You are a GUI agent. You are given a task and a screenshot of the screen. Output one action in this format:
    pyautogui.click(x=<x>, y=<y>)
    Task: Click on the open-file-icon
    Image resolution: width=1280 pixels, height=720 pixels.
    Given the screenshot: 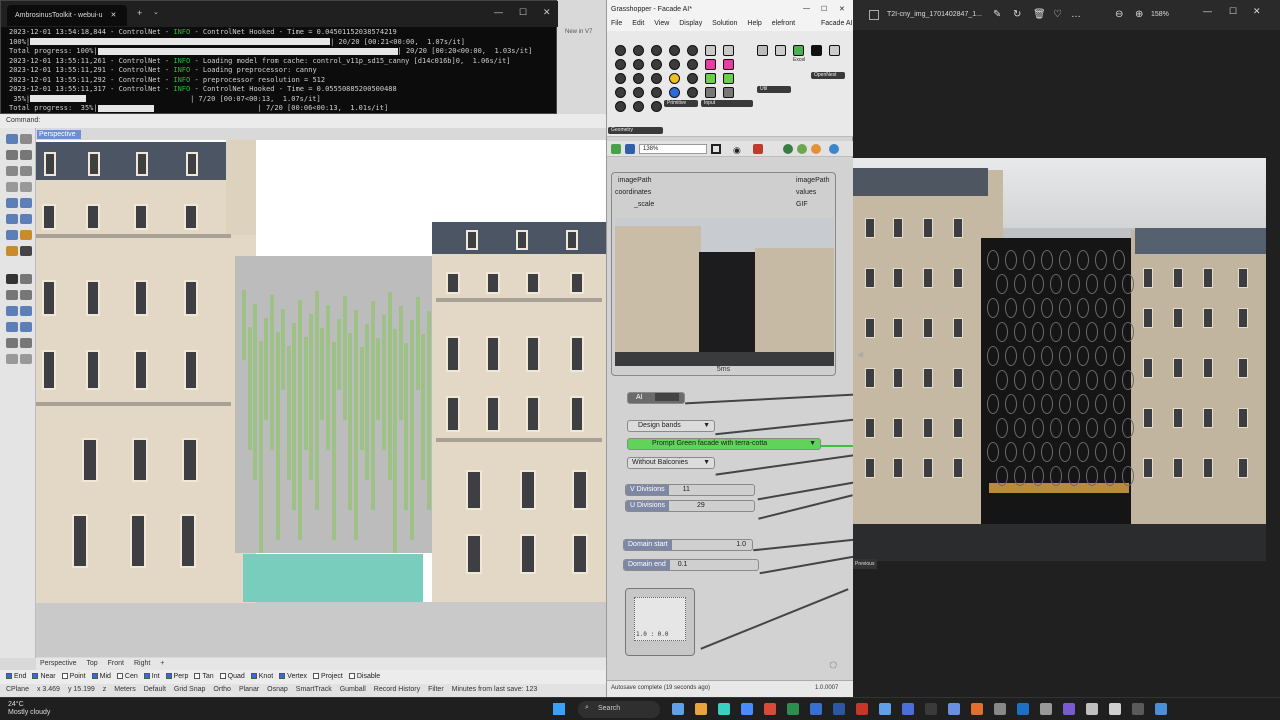 What is the action you would take?
    pyautogui.click(x=616, y=149)
    